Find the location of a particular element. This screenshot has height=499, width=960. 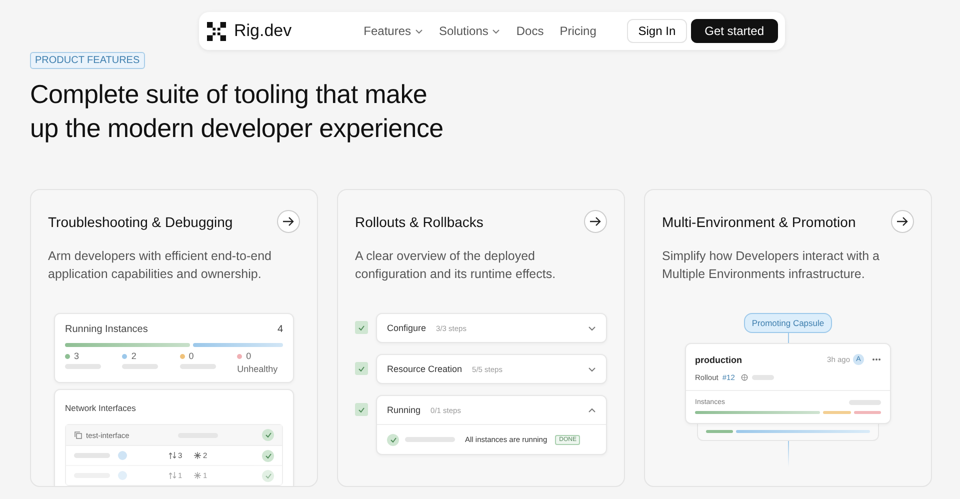

section-label: PRODUCT FEATURES is located at coordinates (87, 60).